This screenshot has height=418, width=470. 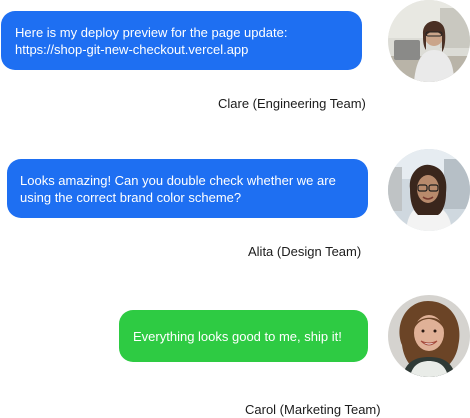 I want to click on author-name: Alita (Design Team), so click(x=305, y=251).